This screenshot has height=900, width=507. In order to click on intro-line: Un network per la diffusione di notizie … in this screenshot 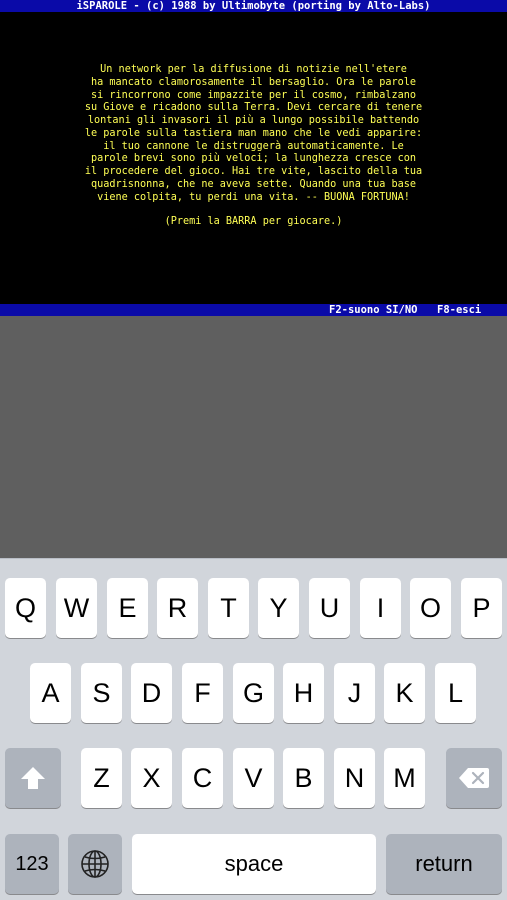, I will do `click(253, 69)`.